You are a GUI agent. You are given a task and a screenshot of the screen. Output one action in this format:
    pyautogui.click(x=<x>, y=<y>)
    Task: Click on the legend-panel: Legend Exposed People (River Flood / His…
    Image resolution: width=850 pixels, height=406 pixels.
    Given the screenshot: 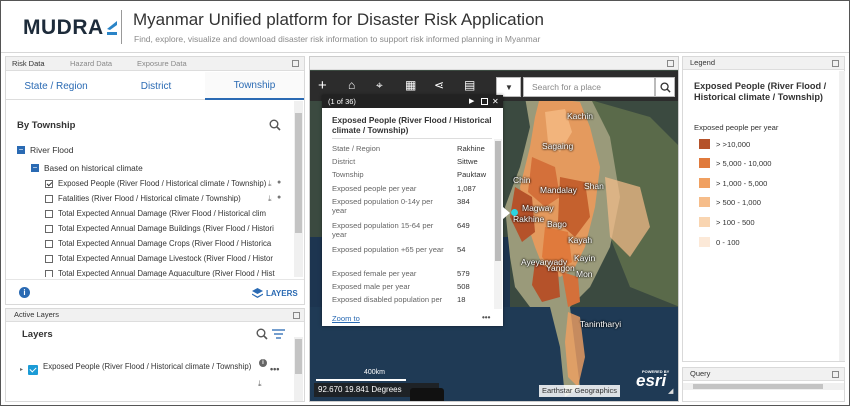 What is the action you would take?
    pyautogui.click(x=763, y=209)
    